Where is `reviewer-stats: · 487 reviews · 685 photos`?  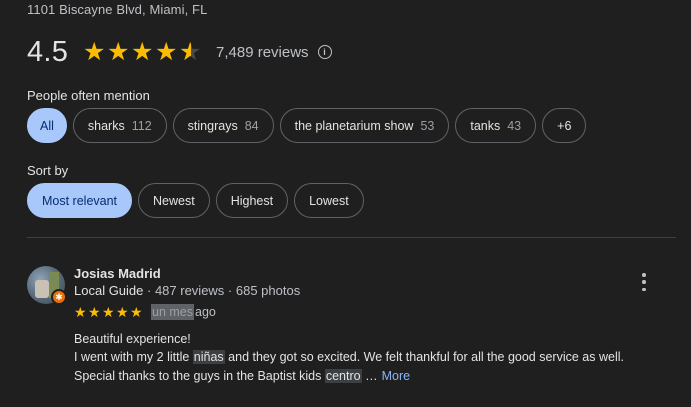 reviewer-stats: · 487 reviews · 685 photos is located at coordinates (222, 290).